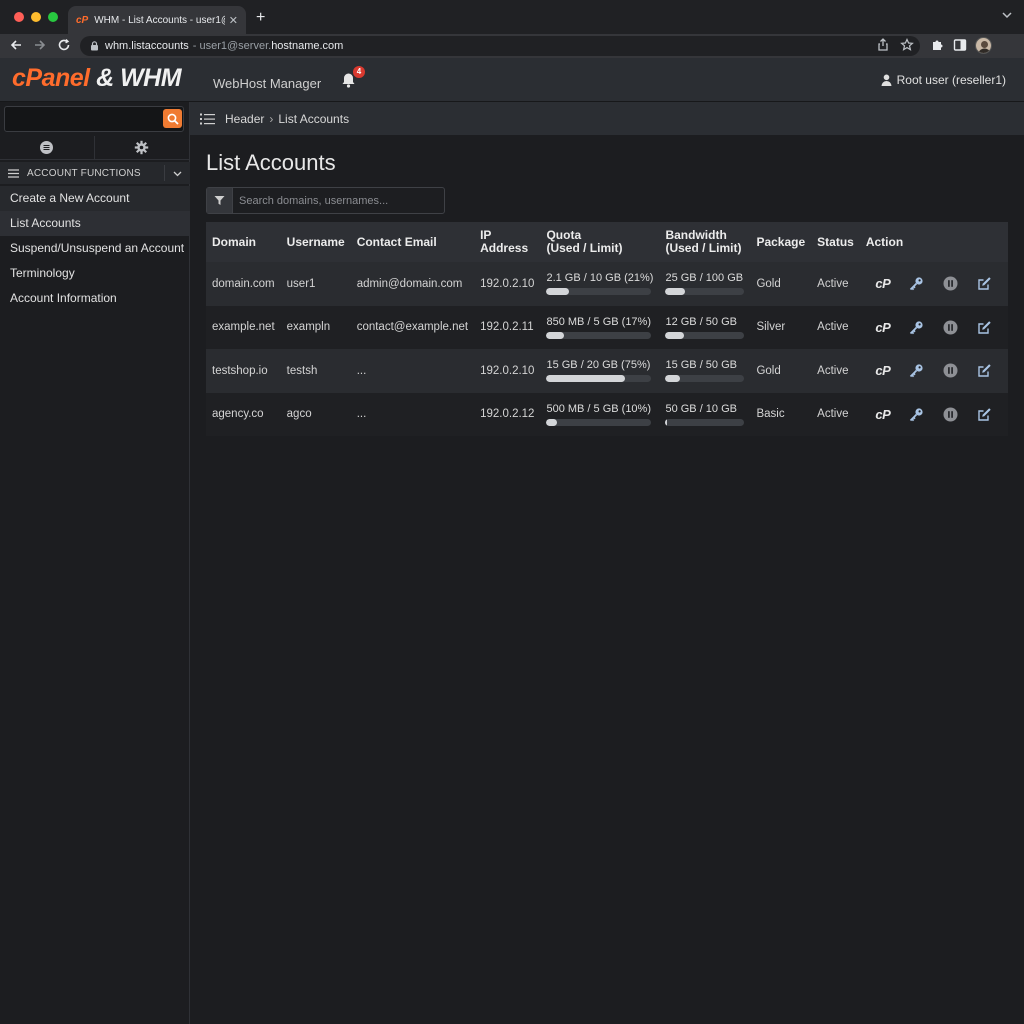  Describe the element at coordinates (937, 45) in the screenshot. I see `extensions-puzzle-icon` at that location.